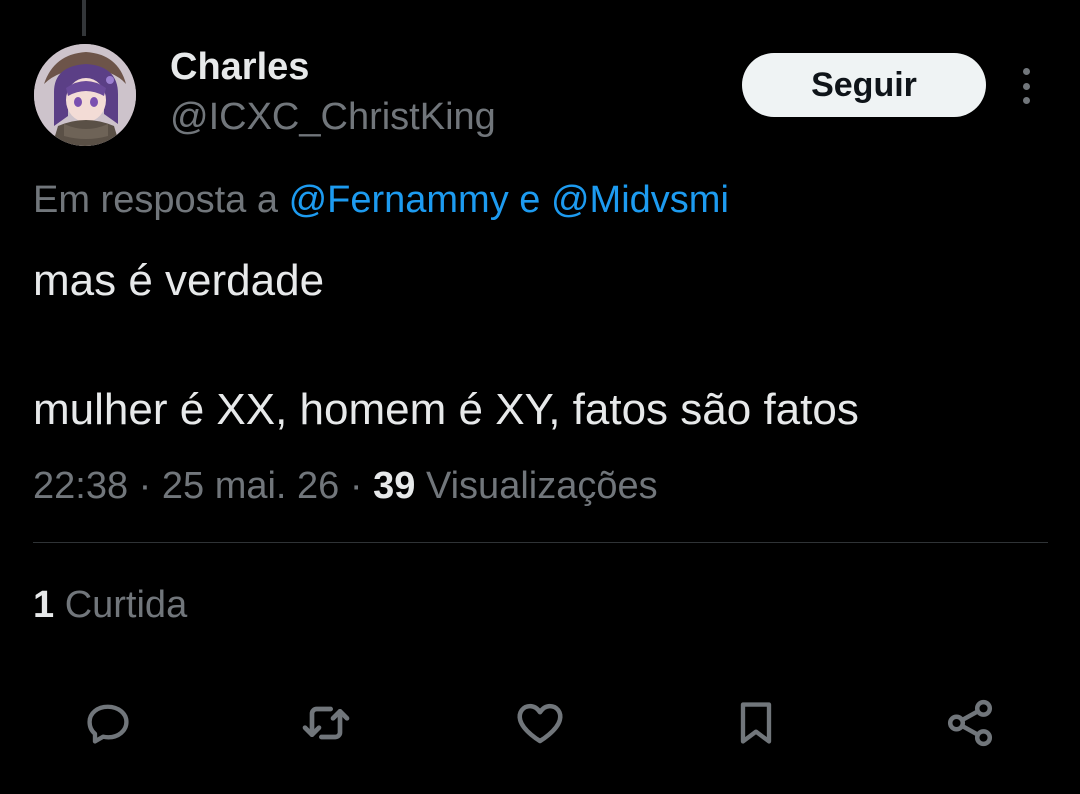  What do you see at coordinates (345, 486) in the screenshot?
I see `tweet-meta: 22:38 · 25 mai. 26 · 39 Visualizações` at bounding box center [345, 486].